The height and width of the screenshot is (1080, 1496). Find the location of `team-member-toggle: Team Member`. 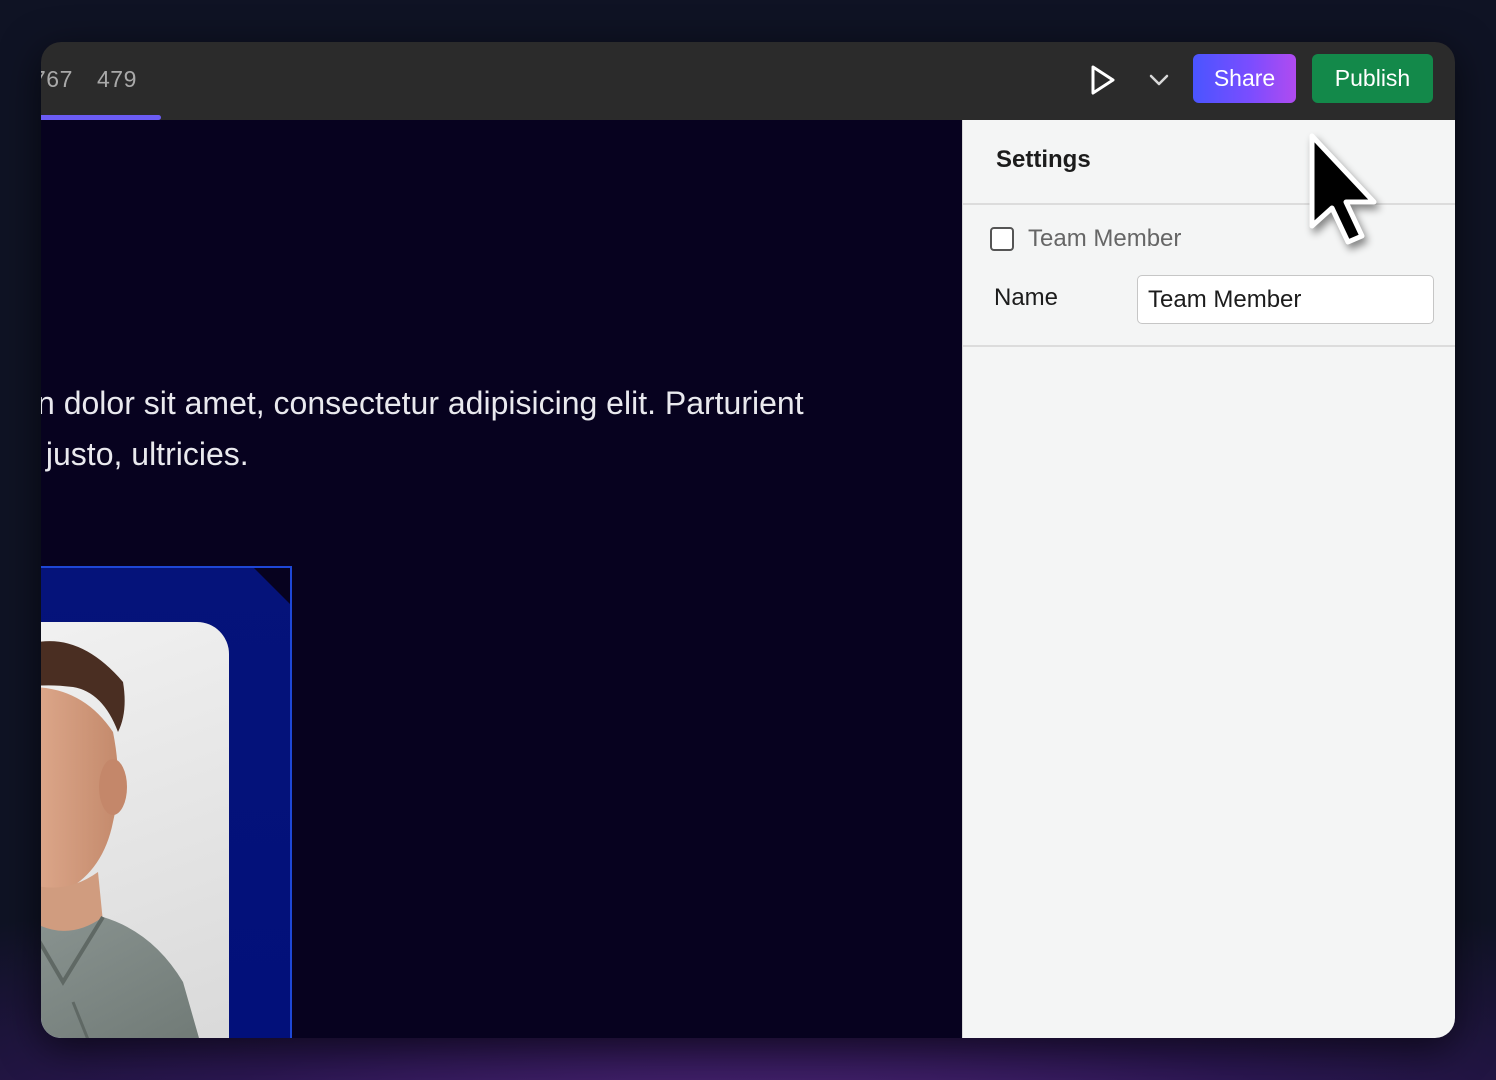

team-member-toggle: Team Member is located at coordinates (1085, 239).